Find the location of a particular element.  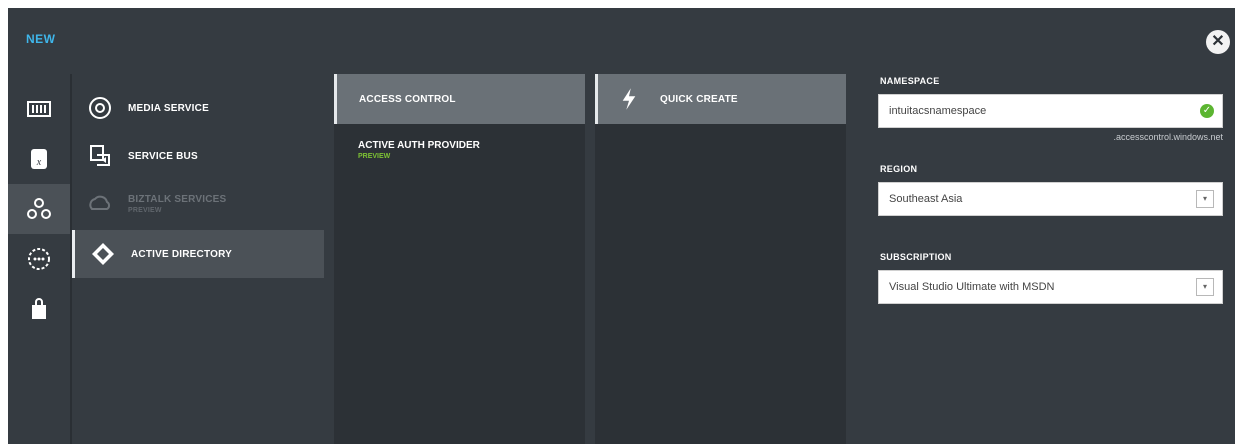

service-label: MEDIA SERVICE is located at coordinates (168, 108).